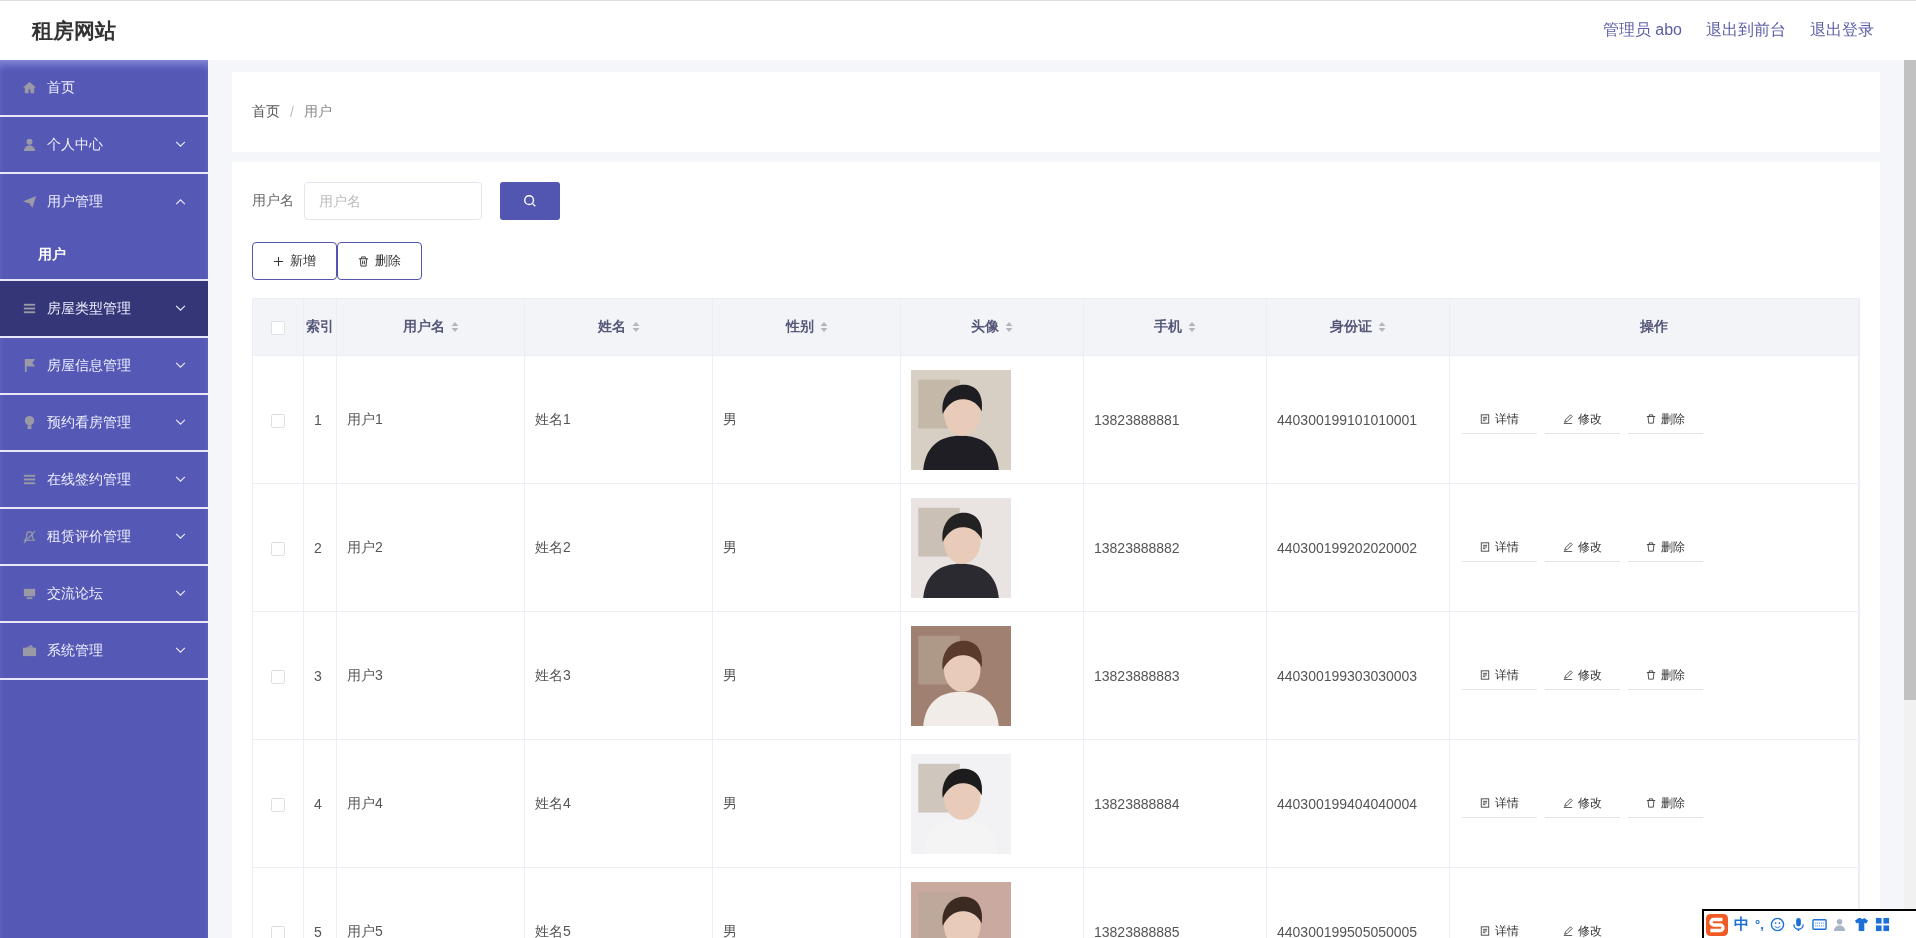  I want to click on column-header: 操作, so click(1654, 327).